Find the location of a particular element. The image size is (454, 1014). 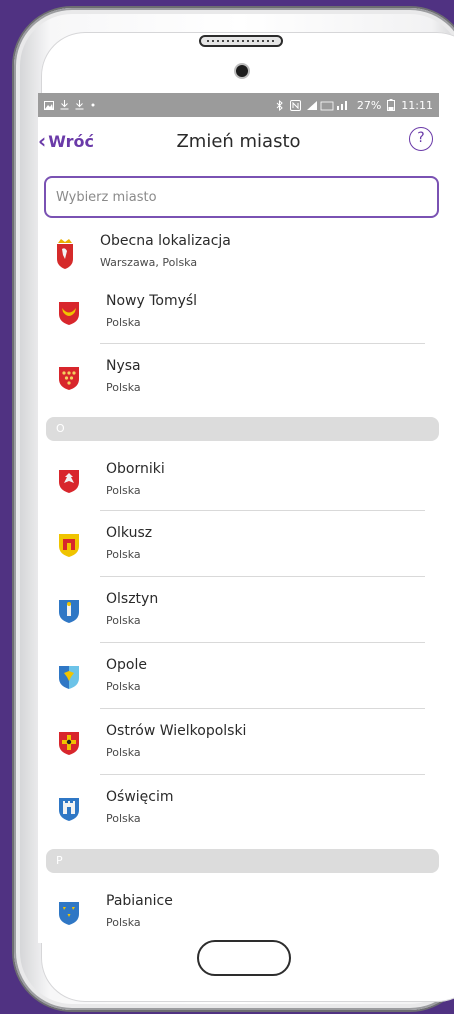

status-bar: 27% 11:11 is located at coordinates (238, 105).